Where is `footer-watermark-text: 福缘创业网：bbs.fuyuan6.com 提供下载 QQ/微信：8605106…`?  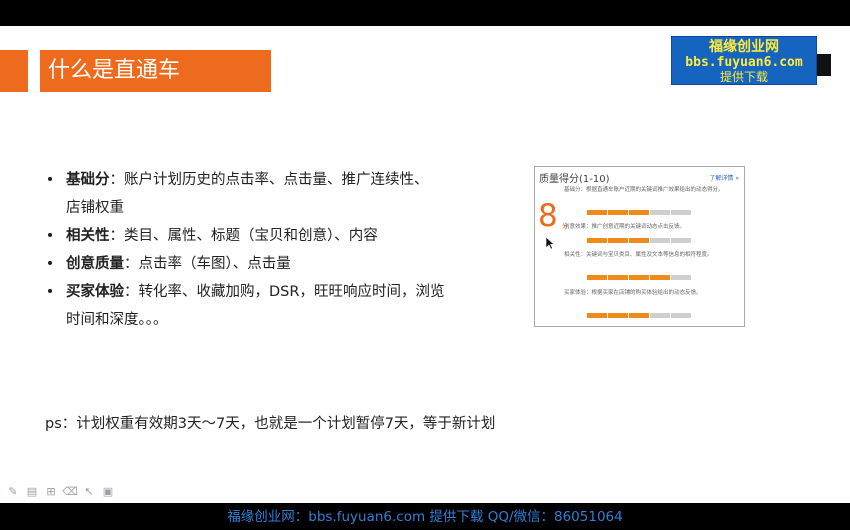
footer-watermark-text: 福缘创业网：bbs.fuyuan6.com 提供下载 QQ/微信：8605106… is located at coordinates (425, 517).